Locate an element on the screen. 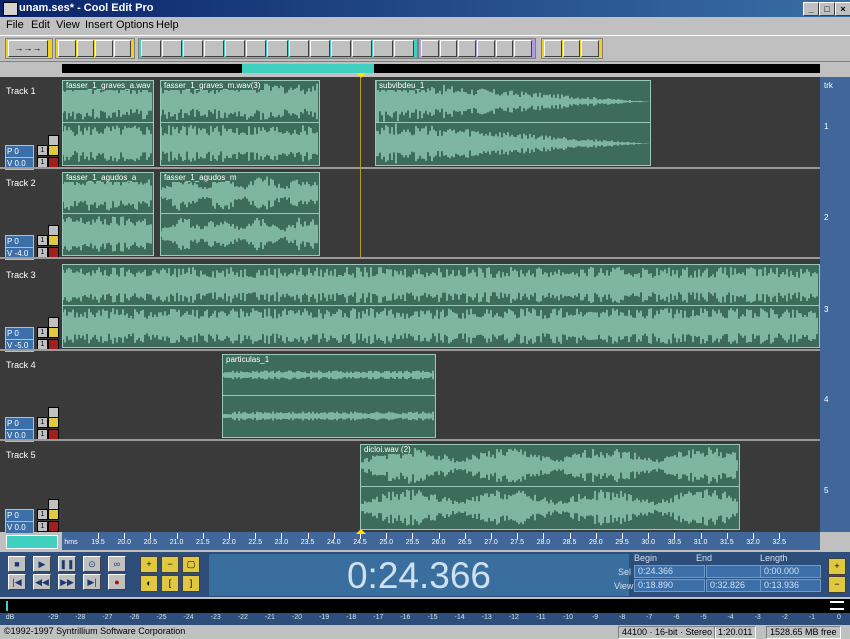 This screenshot has width=850, height=639. b5-icon is located at coordinates (256, 48).